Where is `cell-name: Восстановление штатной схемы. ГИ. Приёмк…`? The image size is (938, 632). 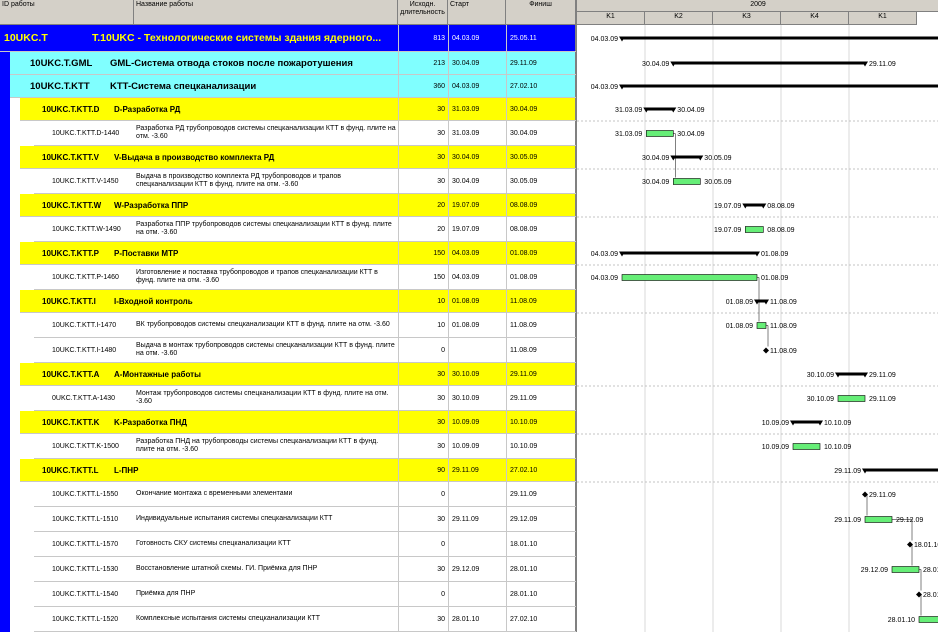 cell-name: Восстановление штатной схемы. ГИ. Приёмк… is located at coordinates (227, 568).